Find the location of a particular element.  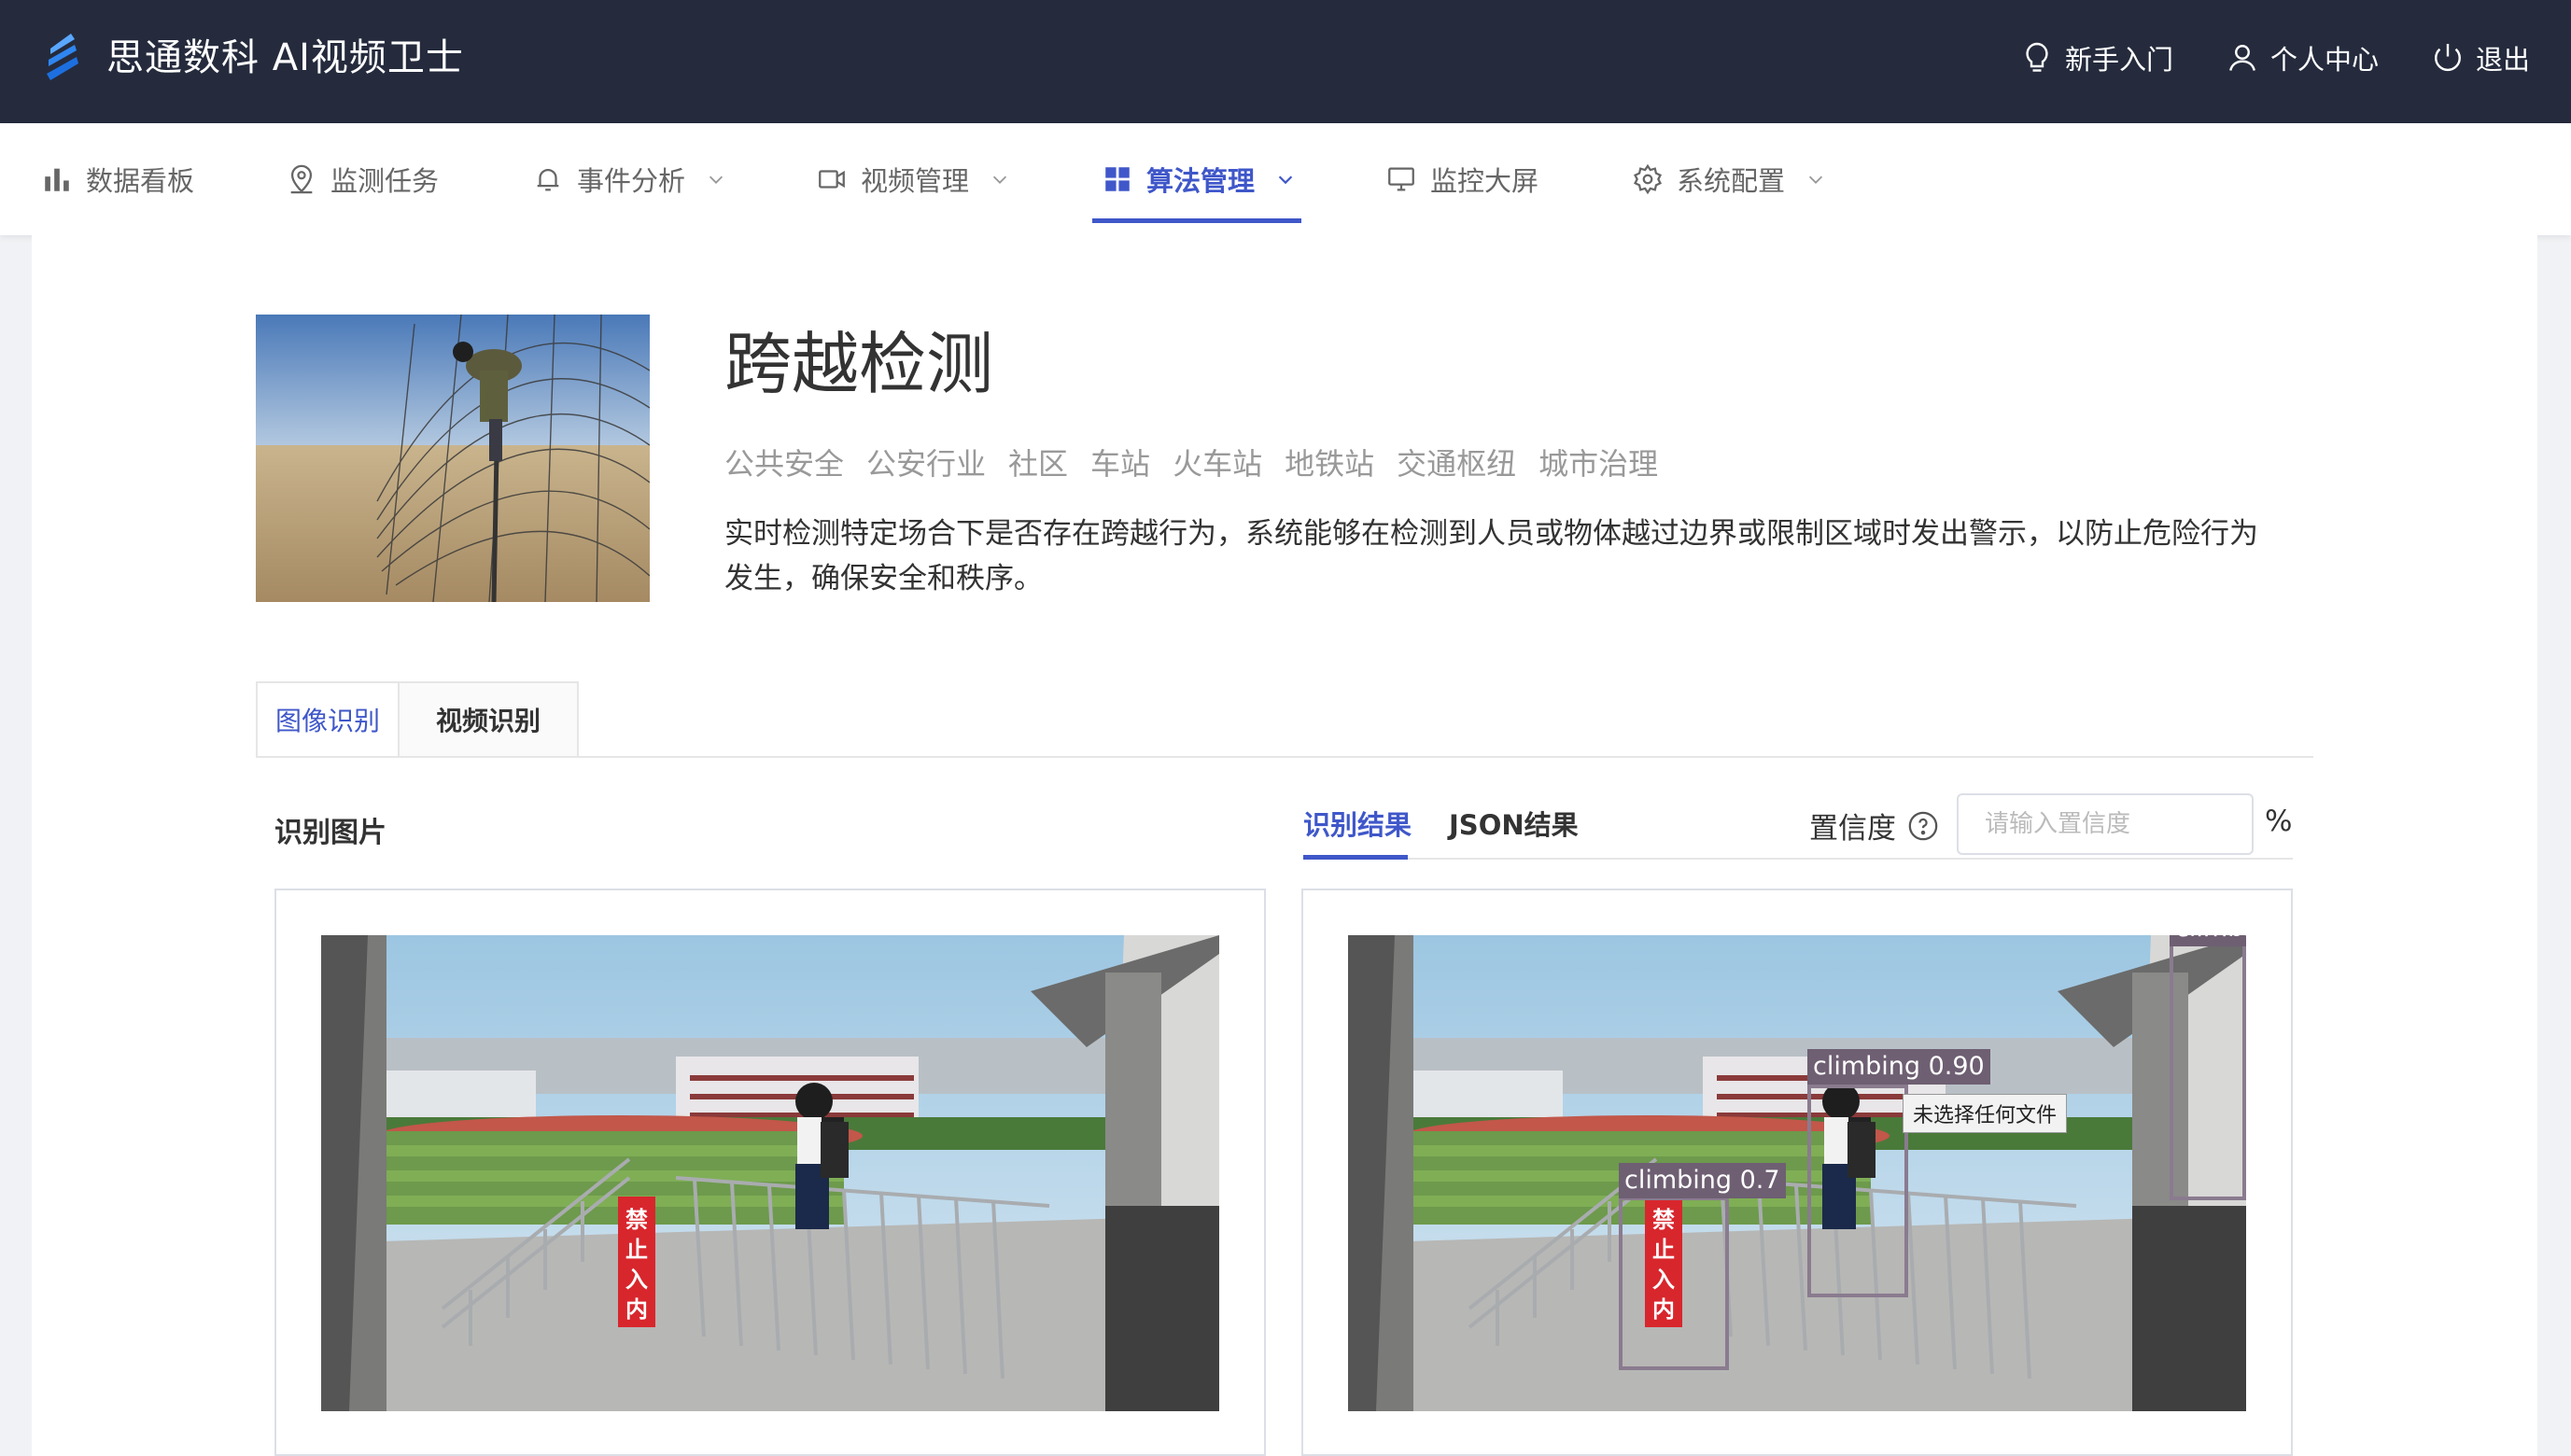

top-actions: 新手入门 个人中心 退出 is located at coordinates (2275, 58).